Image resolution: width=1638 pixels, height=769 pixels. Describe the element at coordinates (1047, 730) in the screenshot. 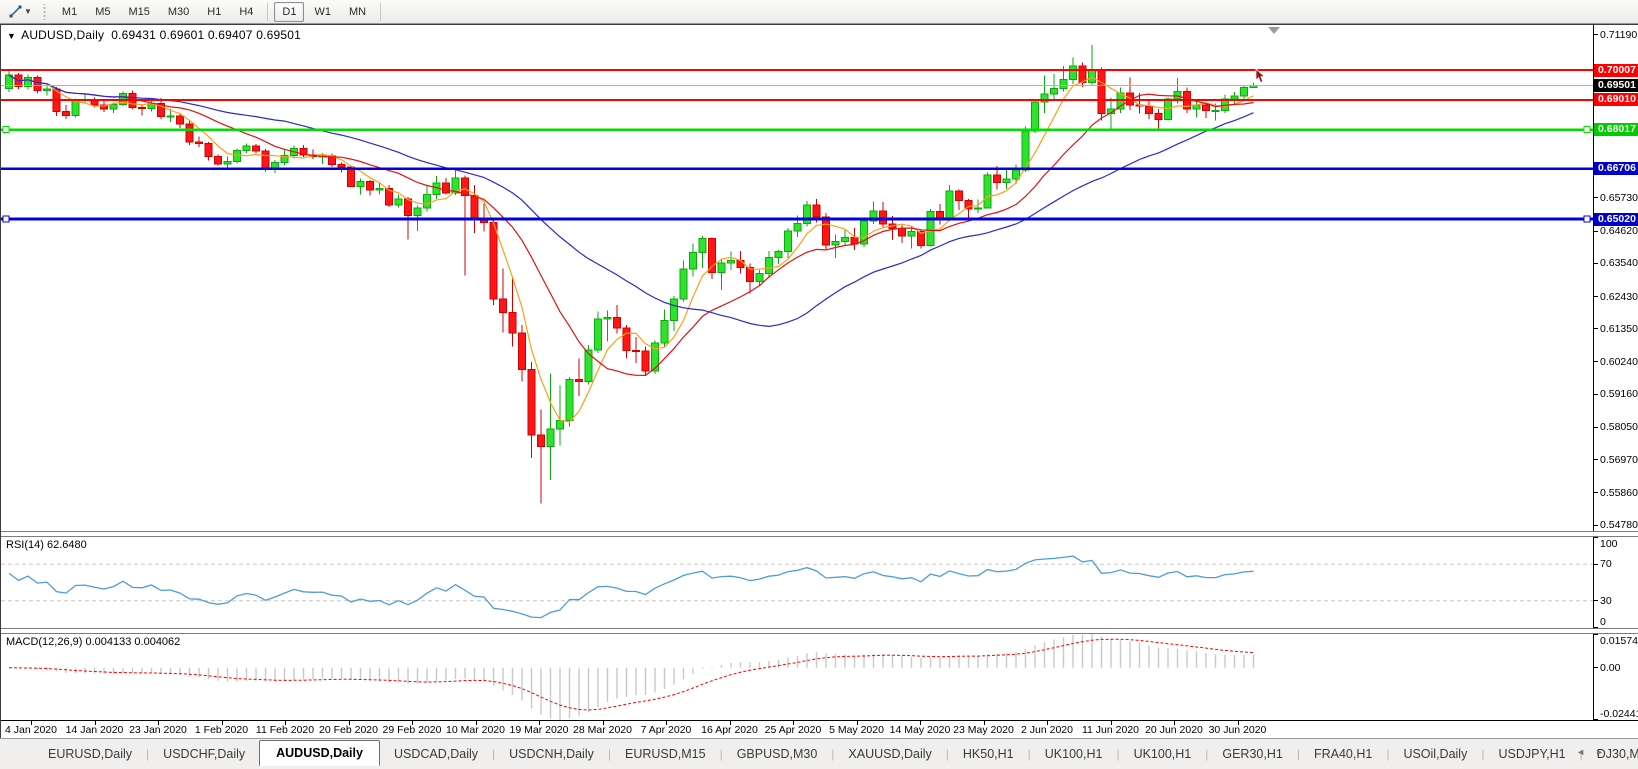

I see `date-tick-label: 2 Jun 2020` at that location.